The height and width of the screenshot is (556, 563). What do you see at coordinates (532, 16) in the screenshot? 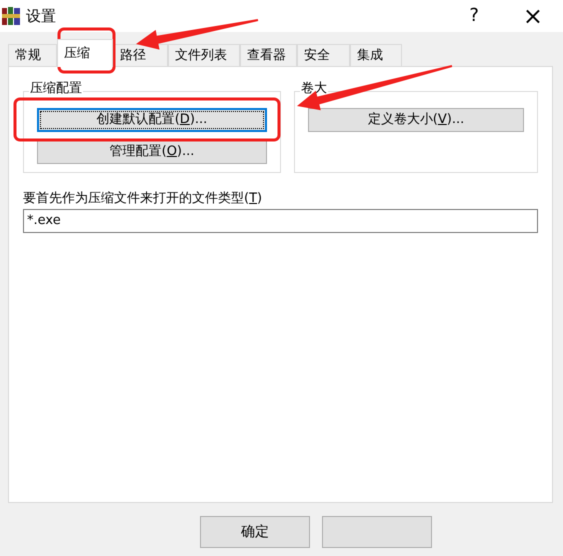
I see `close-button: ×` at bounding box center [532, 16].